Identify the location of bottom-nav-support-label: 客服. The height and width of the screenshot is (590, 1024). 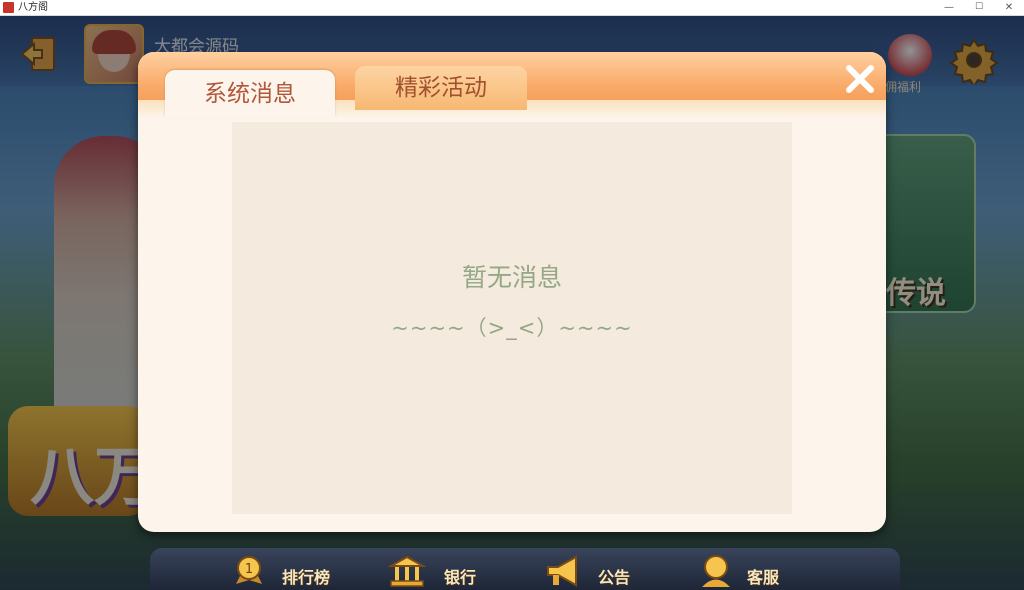
(763, 577).